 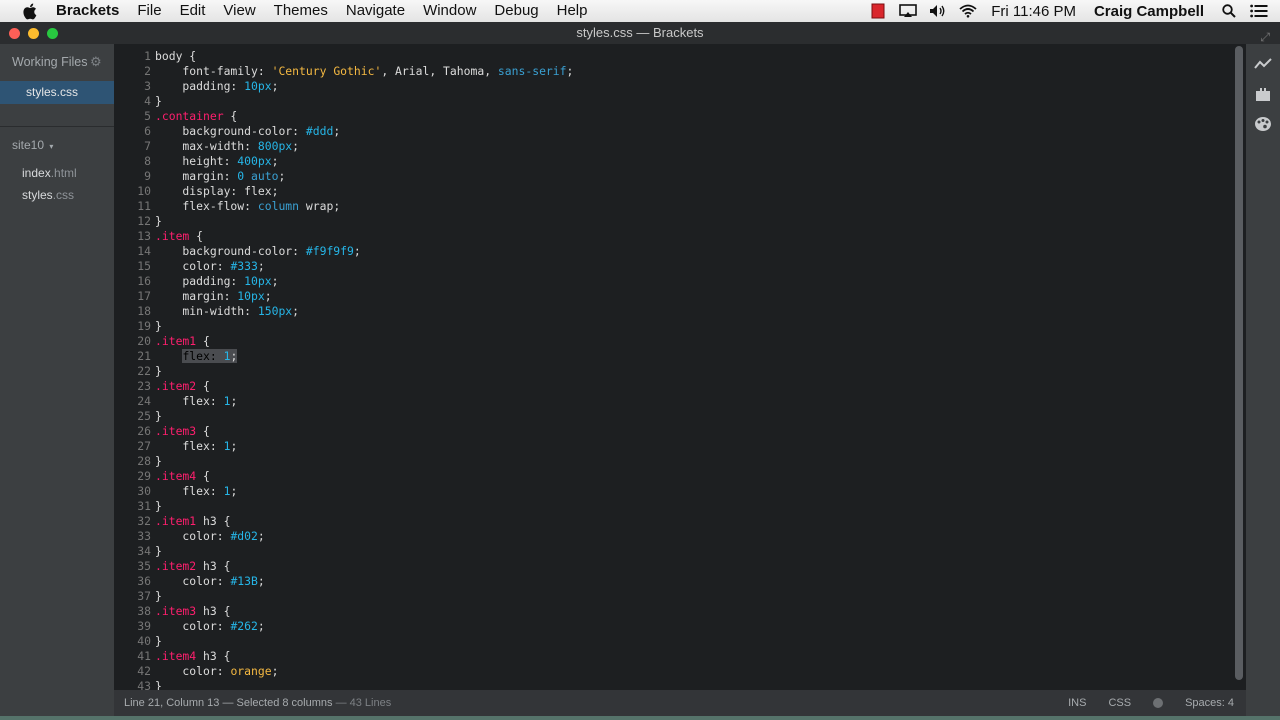 I want to click on code-line: 21 flex: 1;, so click(x=343, y=356).